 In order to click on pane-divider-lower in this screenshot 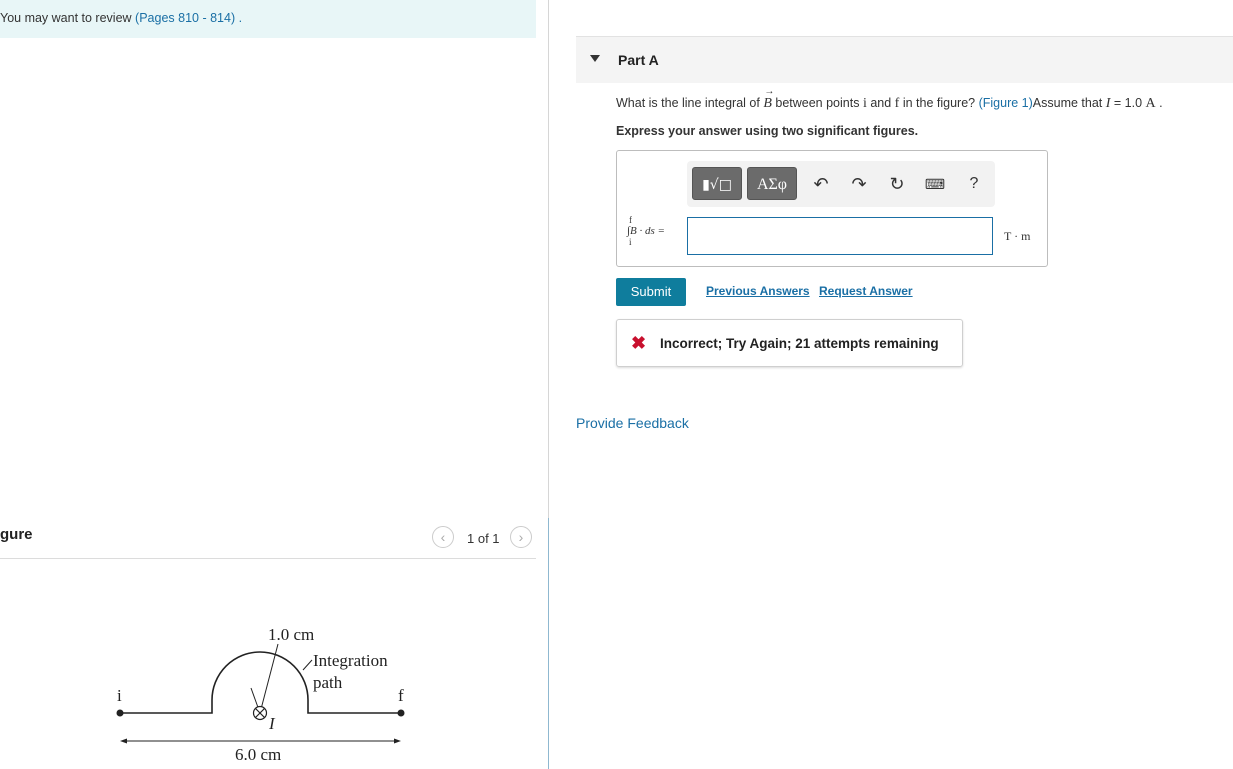, I will do `click(548, 643)`.